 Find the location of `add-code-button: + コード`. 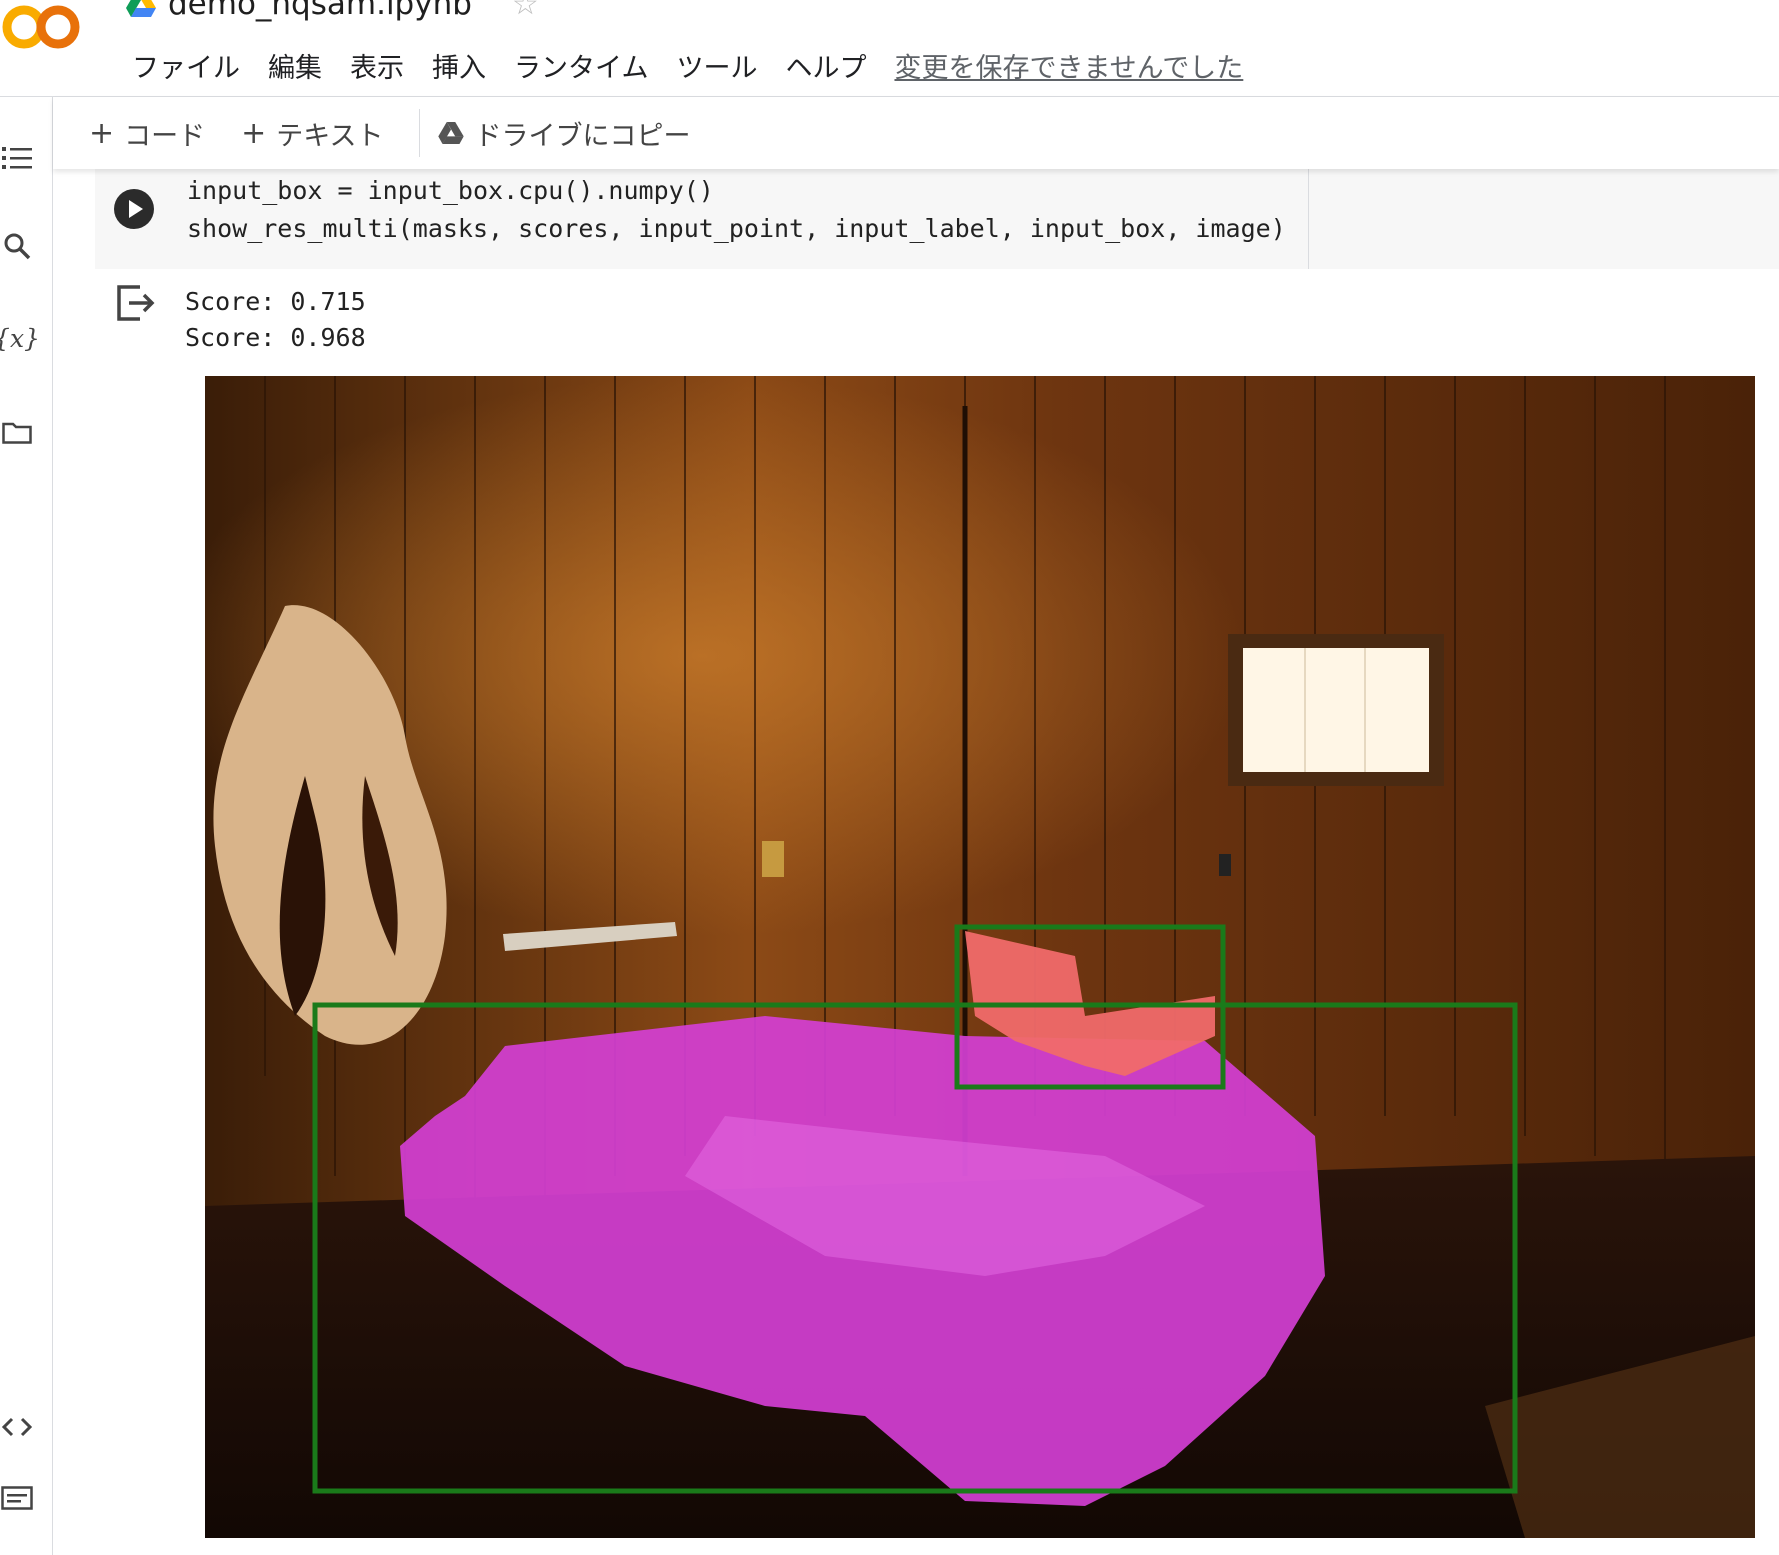

add-code-button: + コード is located at coordinates (138, 133).